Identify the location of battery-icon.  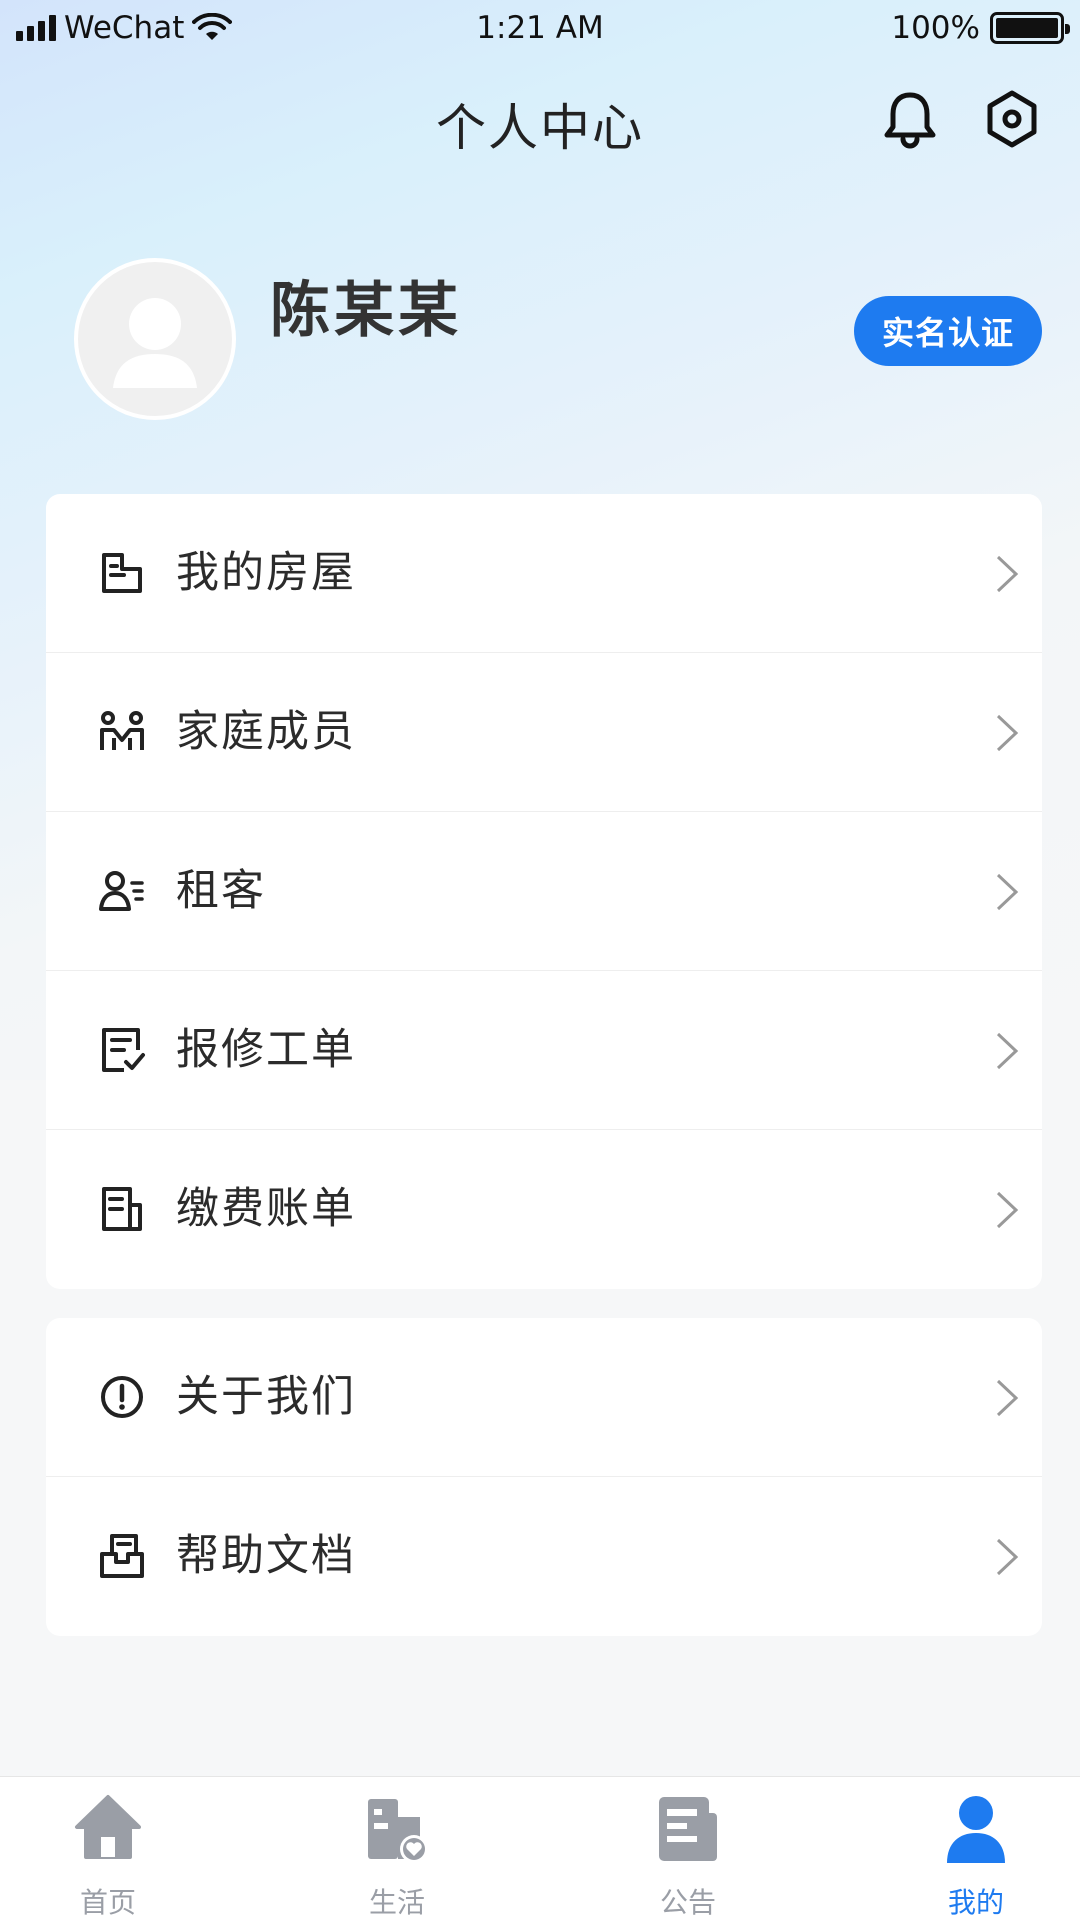
(1030, 28).